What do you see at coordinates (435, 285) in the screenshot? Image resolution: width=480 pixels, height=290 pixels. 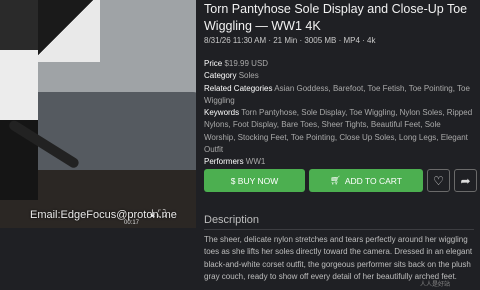 I see `corner-watermark: 人人是好站` at bounding box center [435, 285].